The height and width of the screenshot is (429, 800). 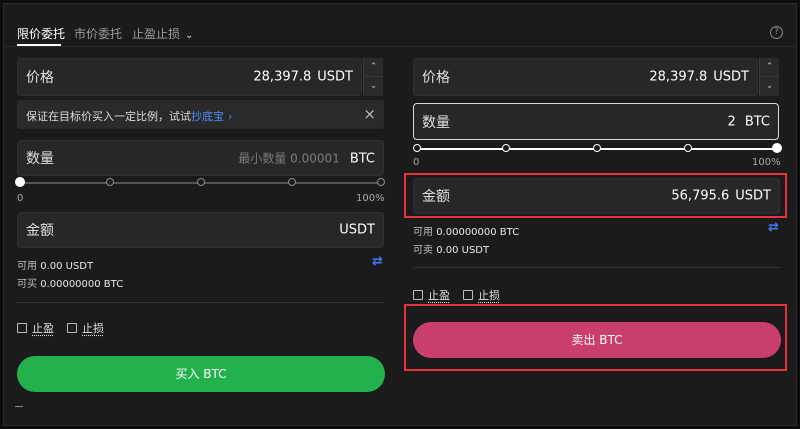 What do you see at coordinates (27, 266) in the screenshot?
I see `buy-available-label: 可用` at bounding box center [27, 266].